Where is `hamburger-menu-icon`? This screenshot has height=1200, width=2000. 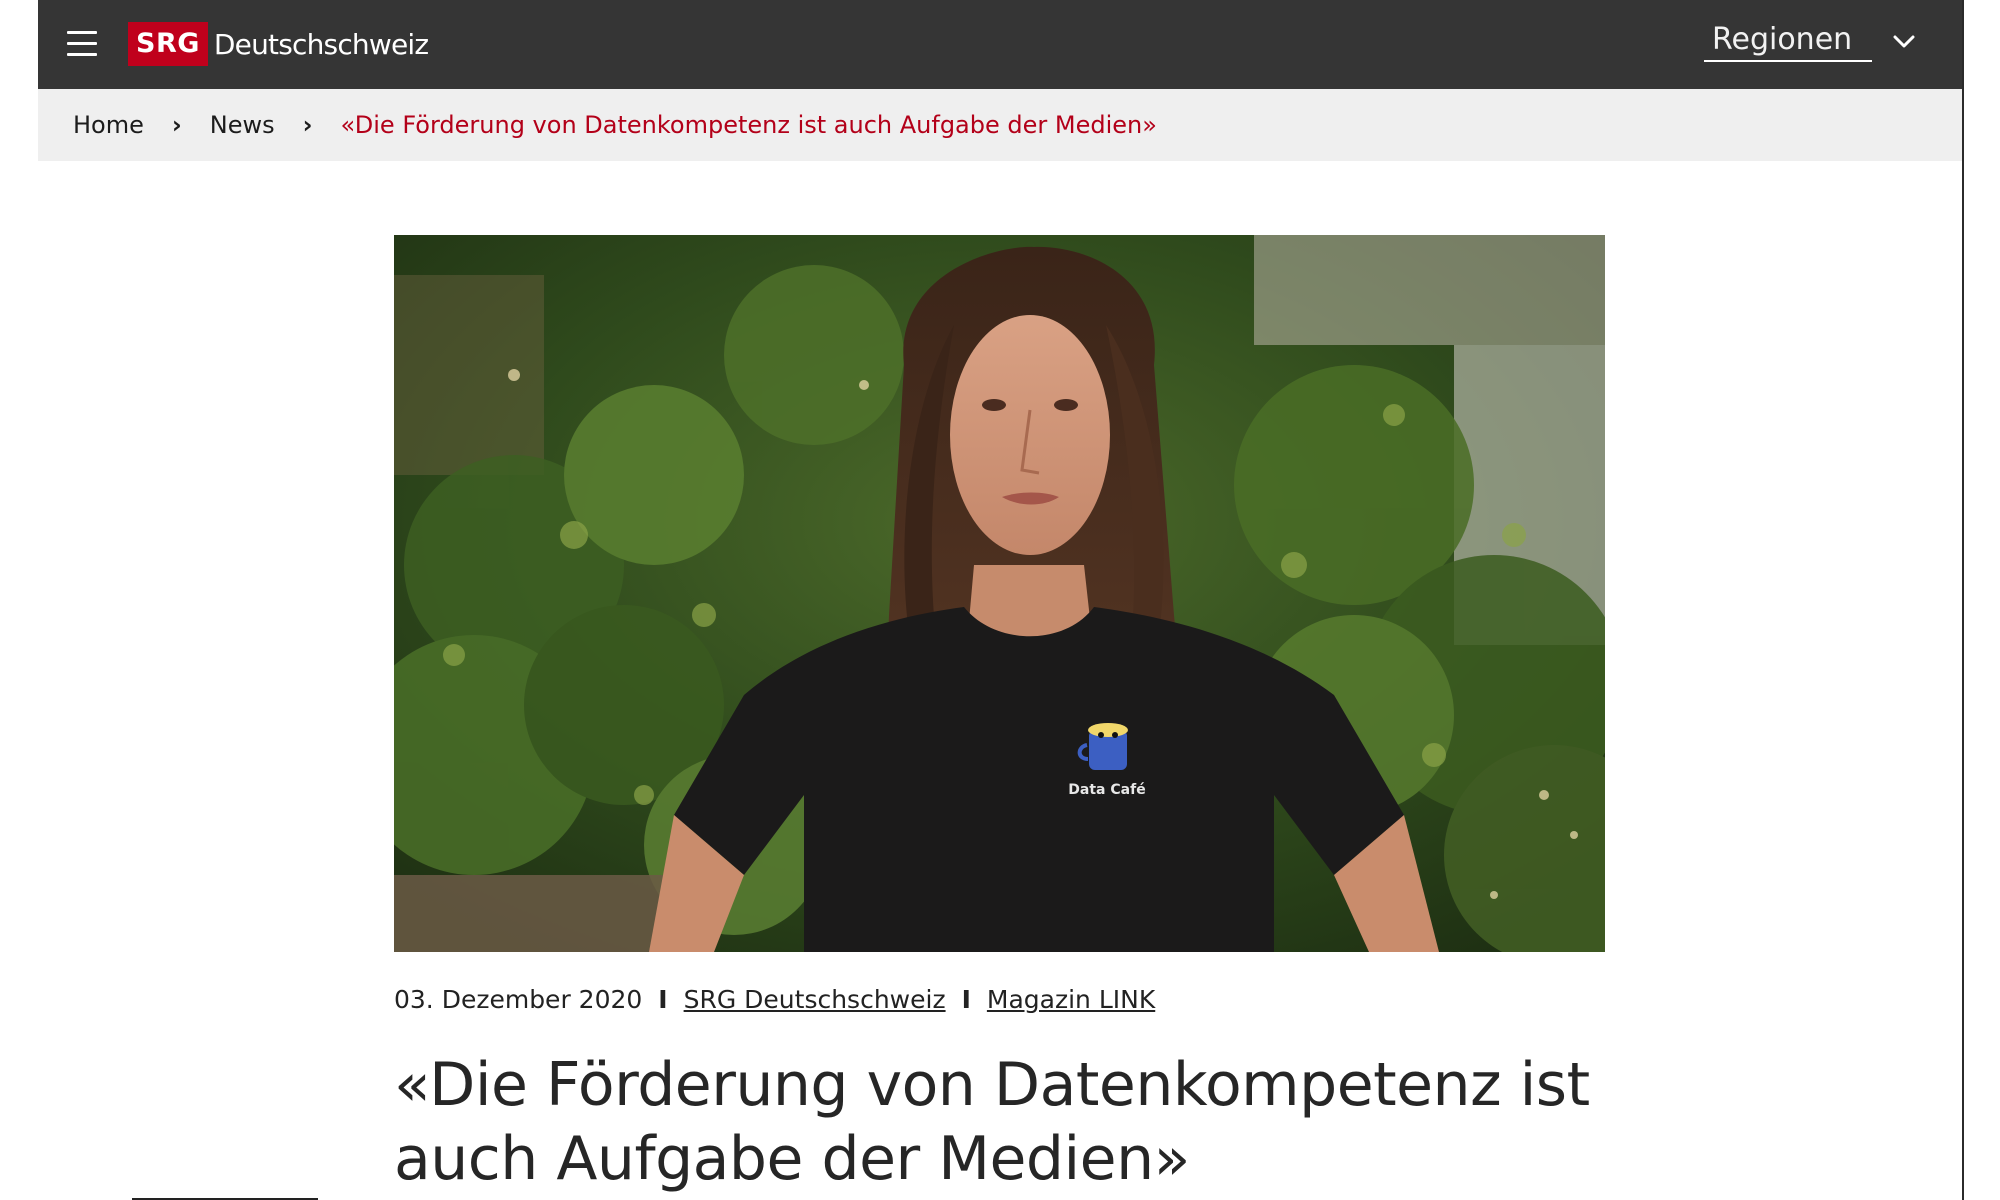 hamburger-menu-icon is located at coordinates (82, 44).